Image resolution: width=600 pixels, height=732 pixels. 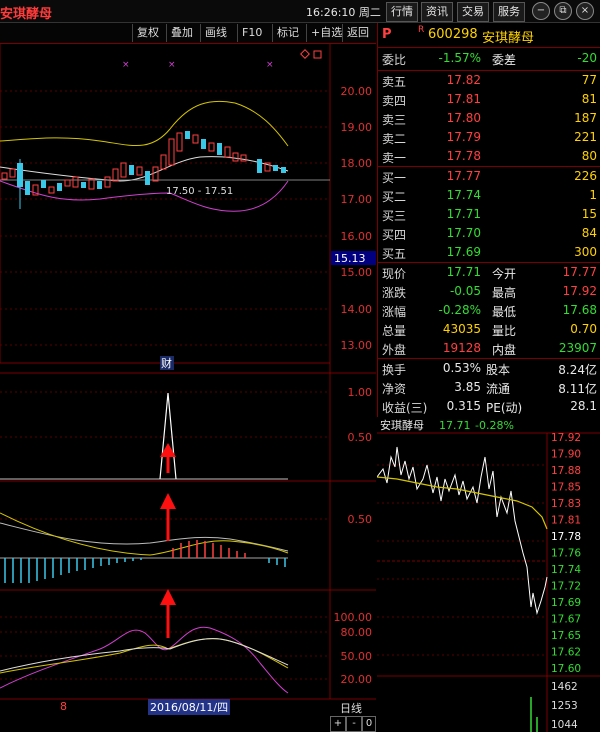 I want to click on mini-axis-tick: 17.76, so click(x=566, y=554).